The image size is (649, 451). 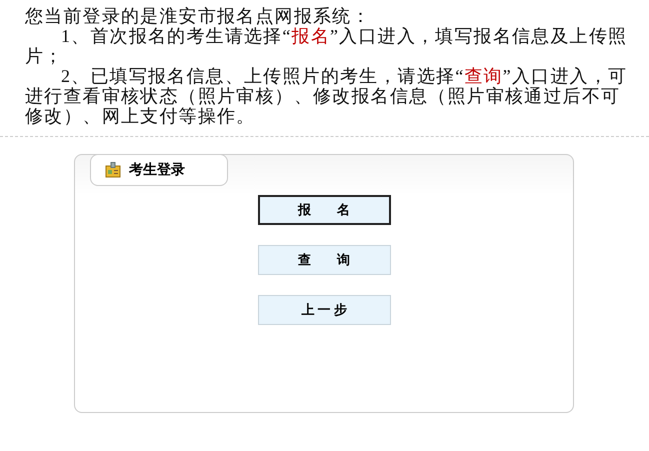 What do you see at coordinates (324, 210) in the screenshot?
I see `nav-button: 报 名` at bounding box center [324, 210].